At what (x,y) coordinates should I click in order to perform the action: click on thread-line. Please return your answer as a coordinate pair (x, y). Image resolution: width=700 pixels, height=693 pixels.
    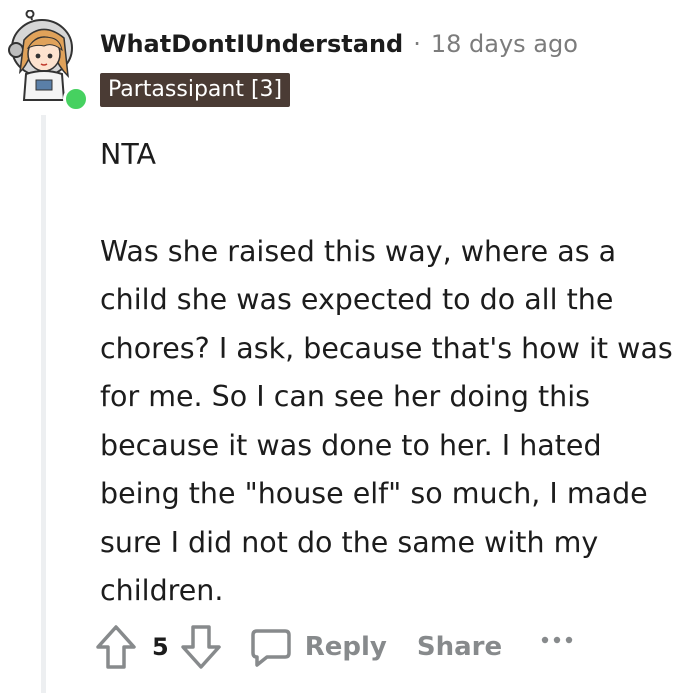
    Looking at the image, I should click on (43, 404).